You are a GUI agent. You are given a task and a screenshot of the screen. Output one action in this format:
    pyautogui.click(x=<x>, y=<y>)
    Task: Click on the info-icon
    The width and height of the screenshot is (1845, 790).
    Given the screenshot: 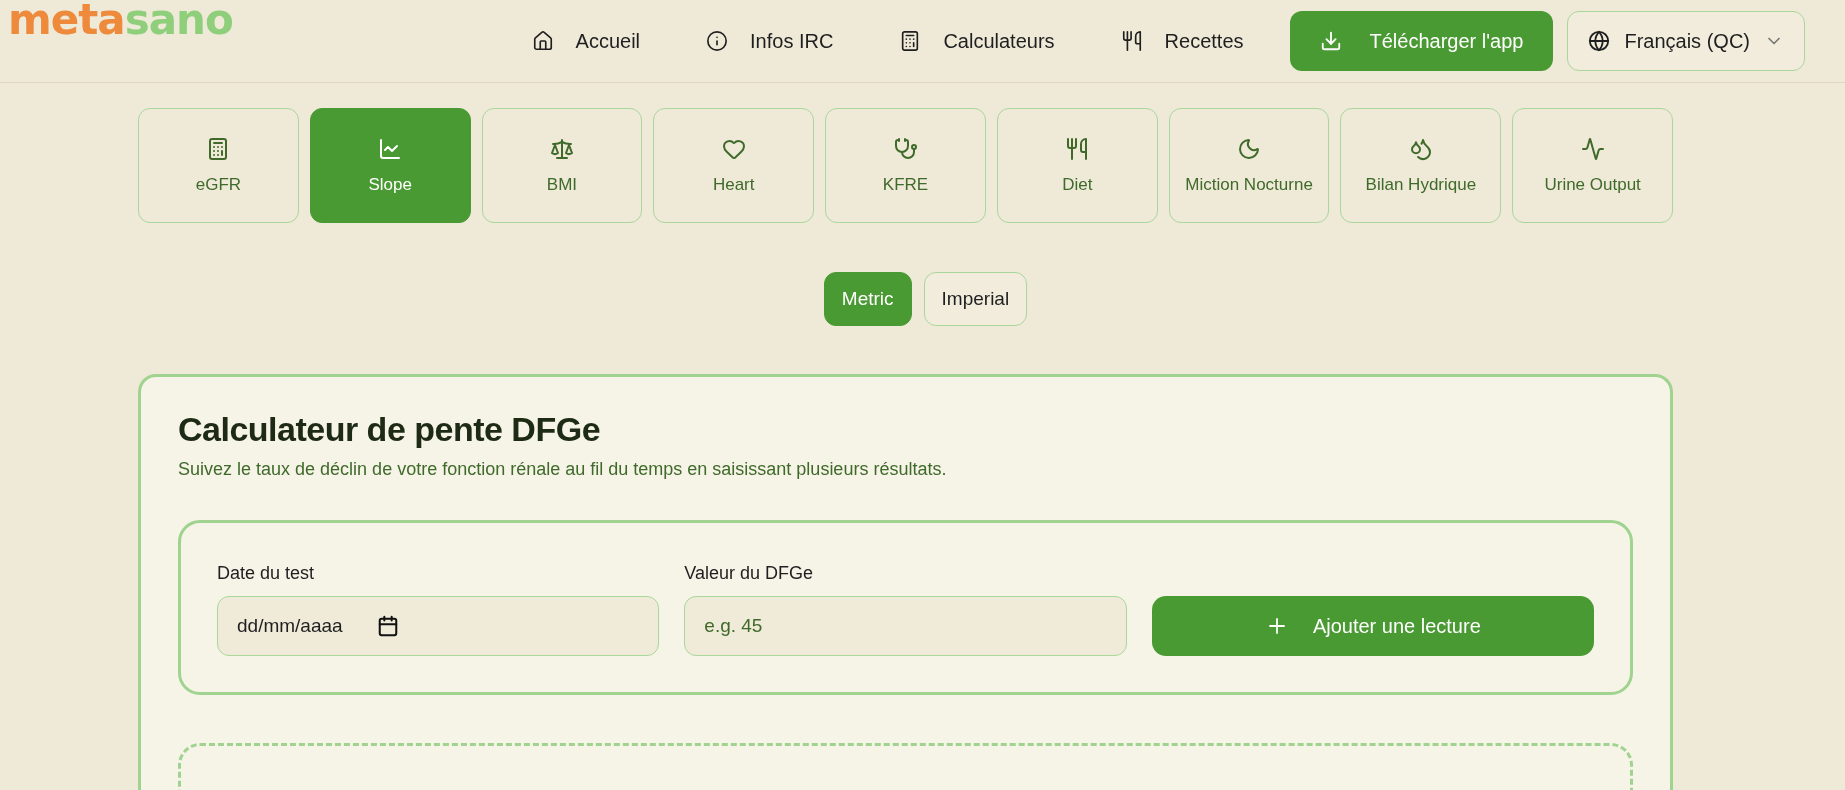 What is the action you would take?
    pyautogui.click(x=717, y=41)
    